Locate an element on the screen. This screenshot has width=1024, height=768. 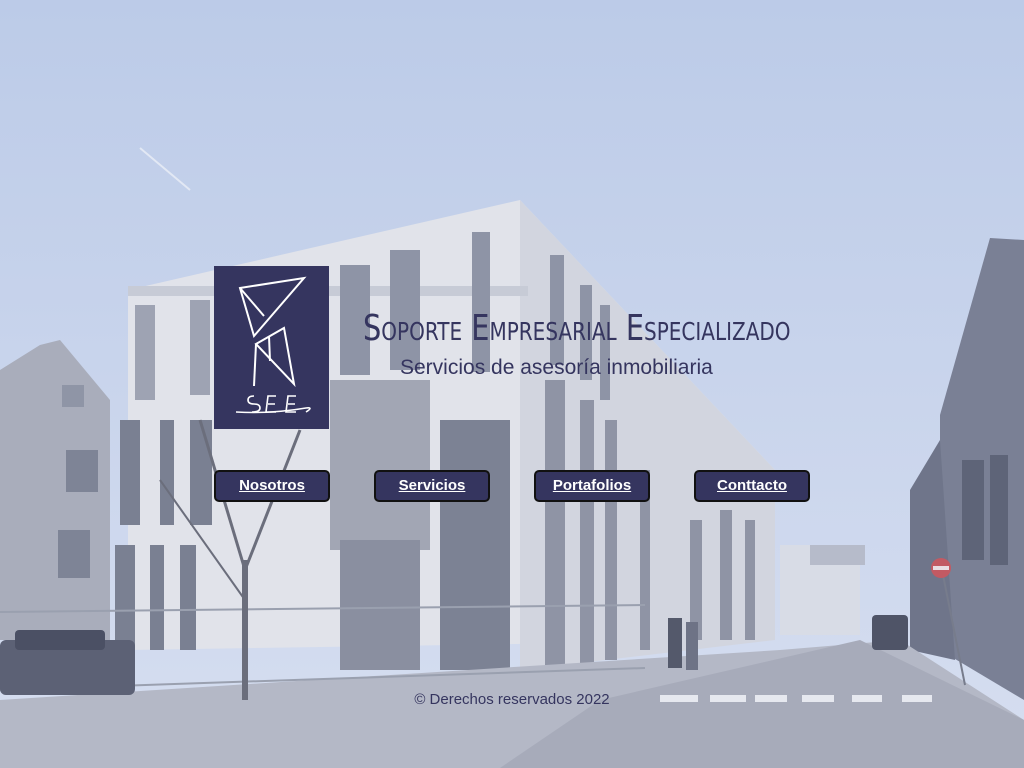
nav-contacto-button: Conttacto is located at coordinates (752, 486).